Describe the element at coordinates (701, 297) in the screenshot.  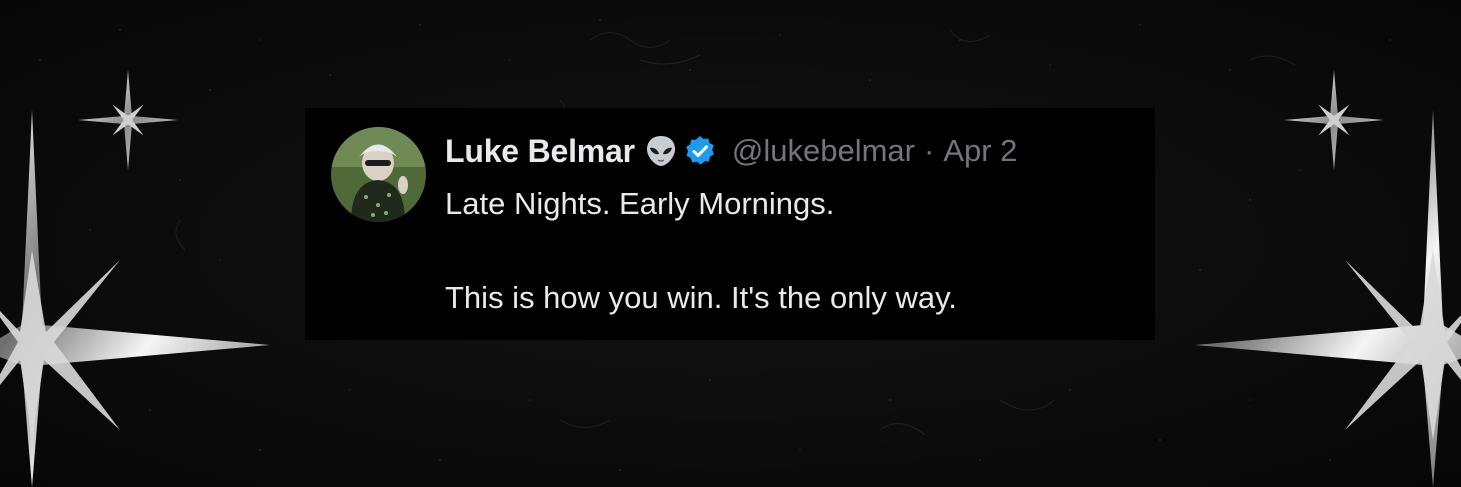
I see `tweet-text-line-2: This is how you win. It's the only way.` at that location.